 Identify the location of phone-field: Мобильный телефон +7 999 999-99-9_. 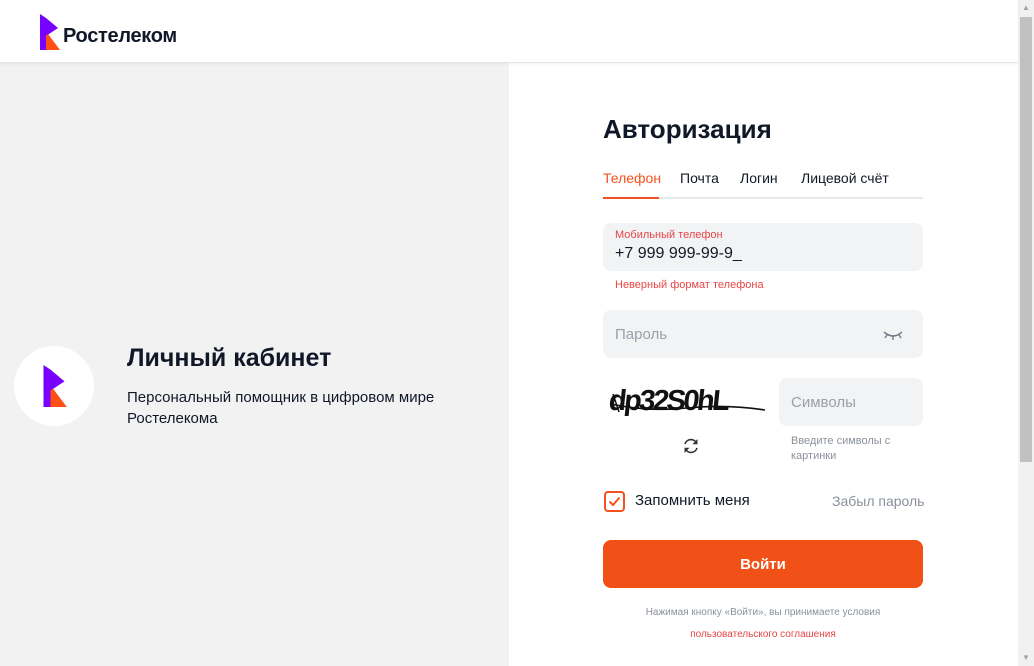
(763, 247).